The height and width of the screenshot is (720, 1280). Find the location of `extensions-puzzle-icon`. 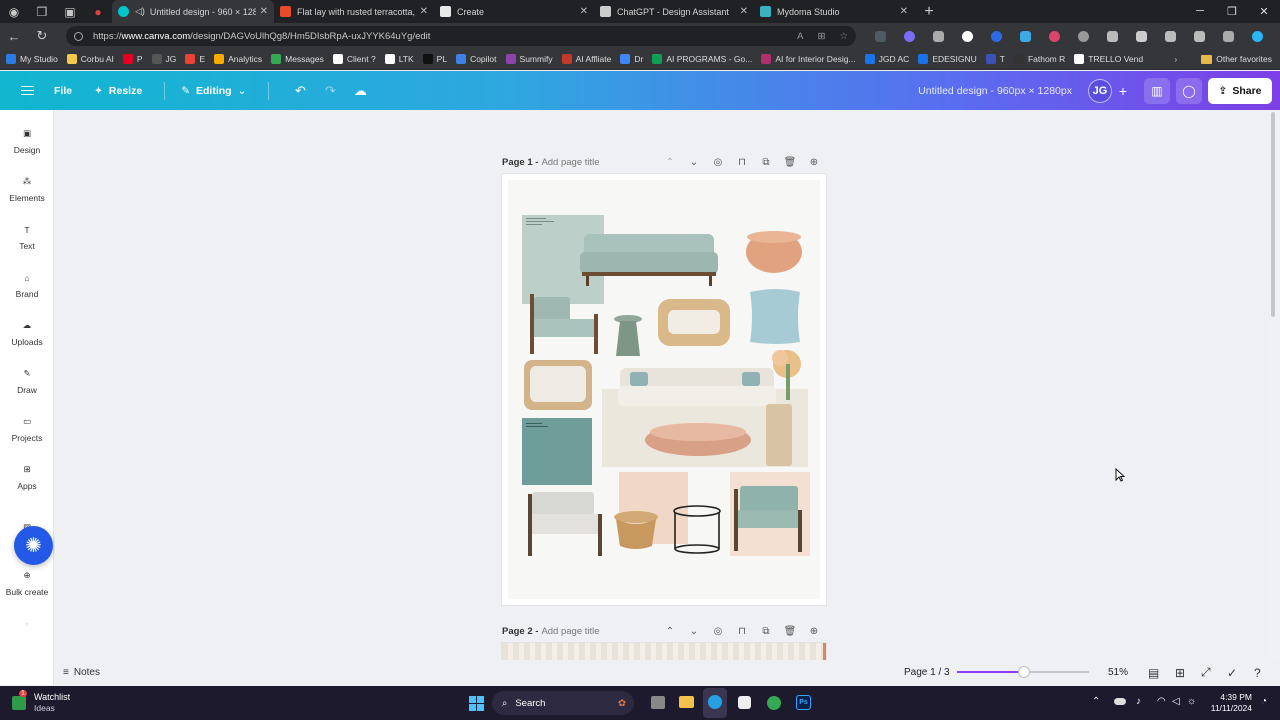

extensions-puzzle-icon is located at coordinates (1112, 36).